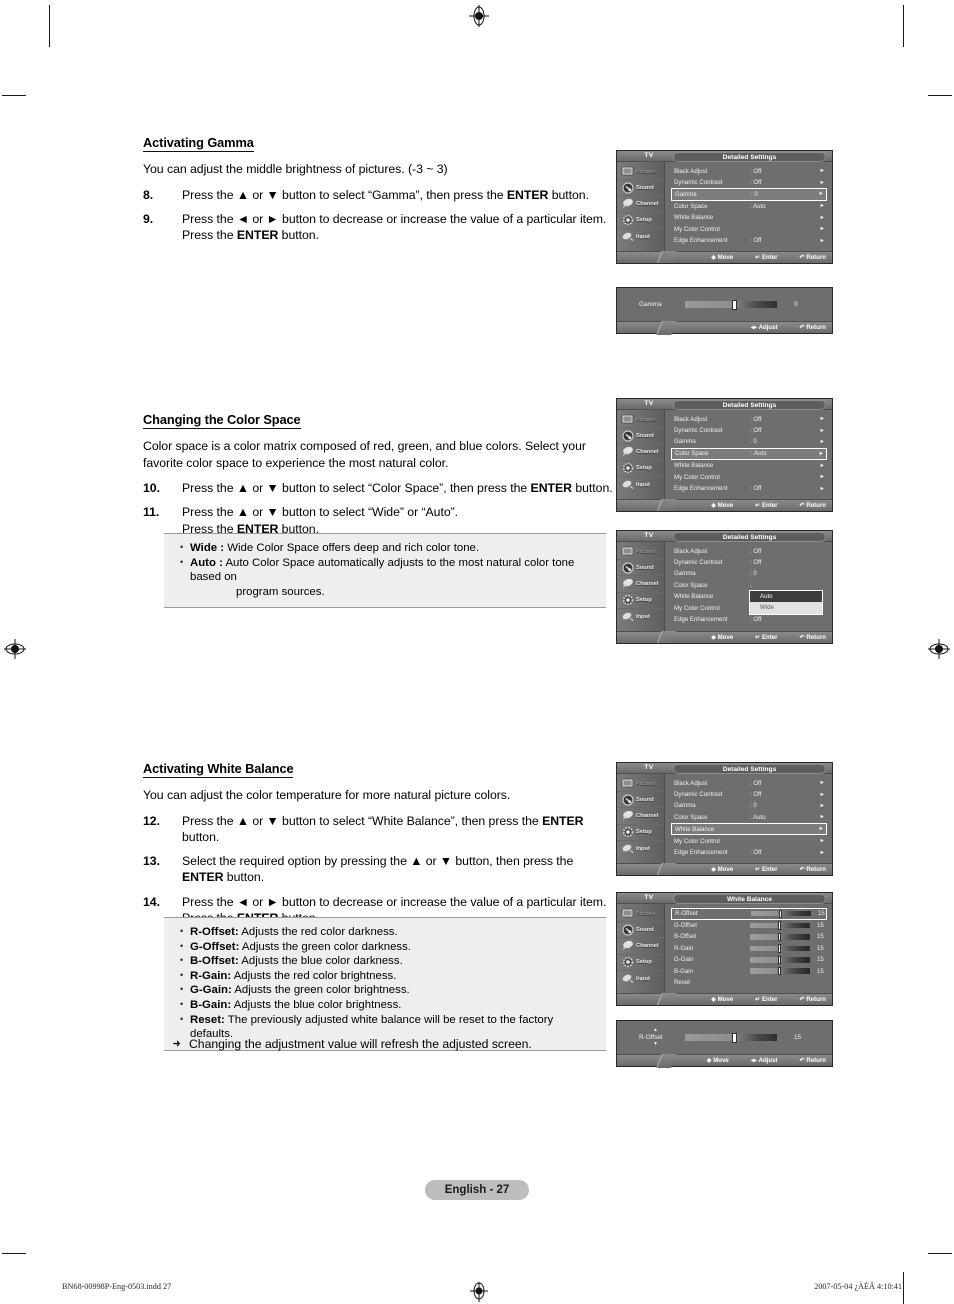  Describe the element at coordinates (326, 946) in the screenshot. I see `note-desc: Adjusts the green color darkness.` at that location.